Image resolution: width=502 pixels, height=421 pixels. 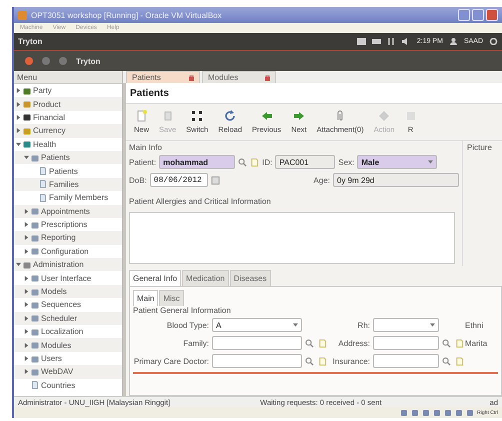 I want to click on tree-item: Families, so click(x=68, y=185).